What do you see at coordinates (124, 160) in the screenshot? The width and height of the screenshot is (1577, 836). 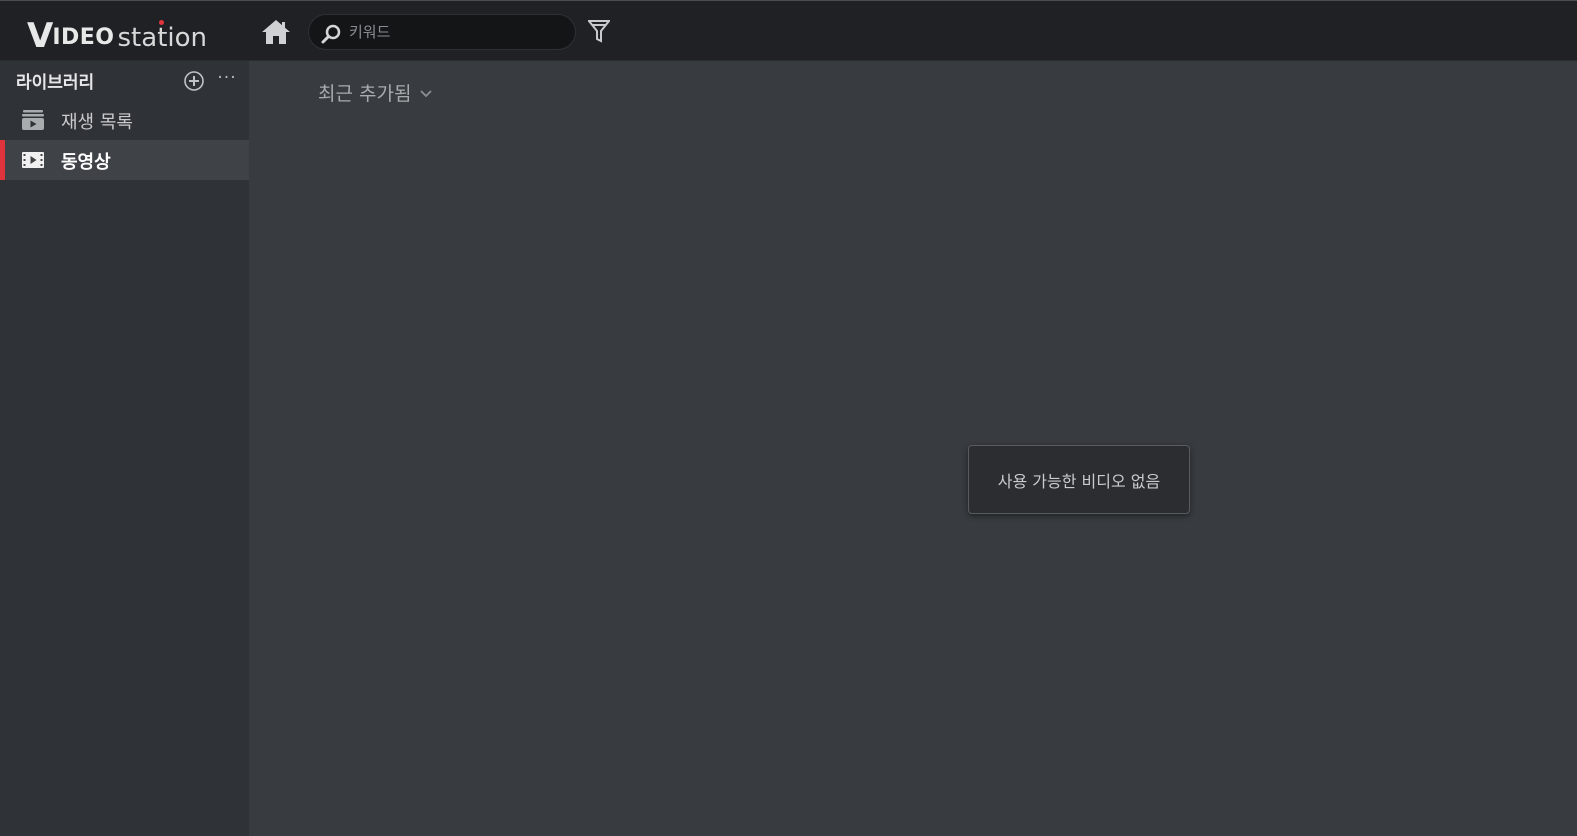 I see `sidebar-item-videos: 동영상` at bounding box center [124, 160].